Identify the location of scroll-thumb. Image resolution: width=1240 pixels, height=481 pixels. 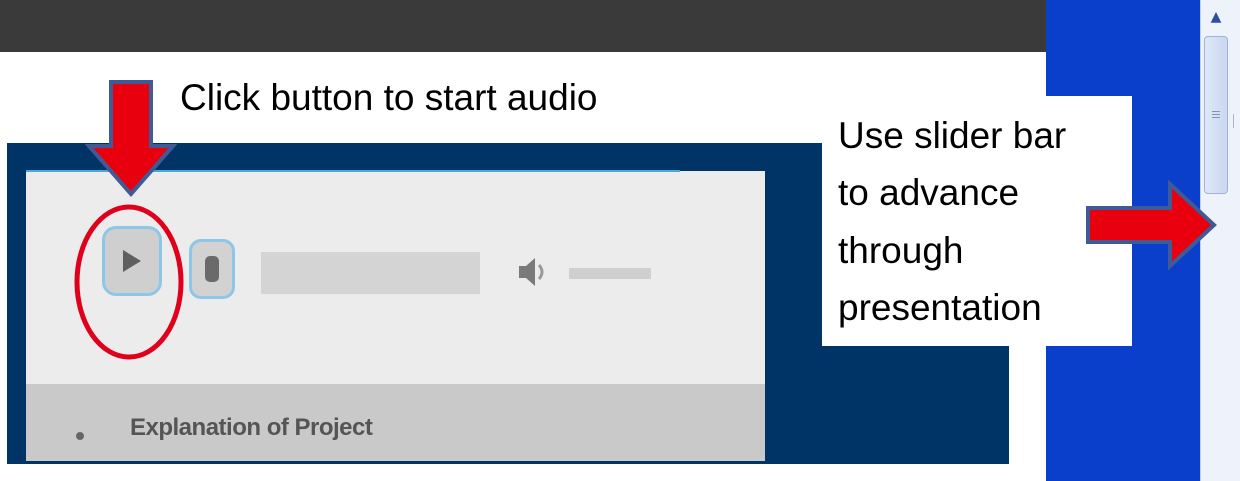
(1216, 115).